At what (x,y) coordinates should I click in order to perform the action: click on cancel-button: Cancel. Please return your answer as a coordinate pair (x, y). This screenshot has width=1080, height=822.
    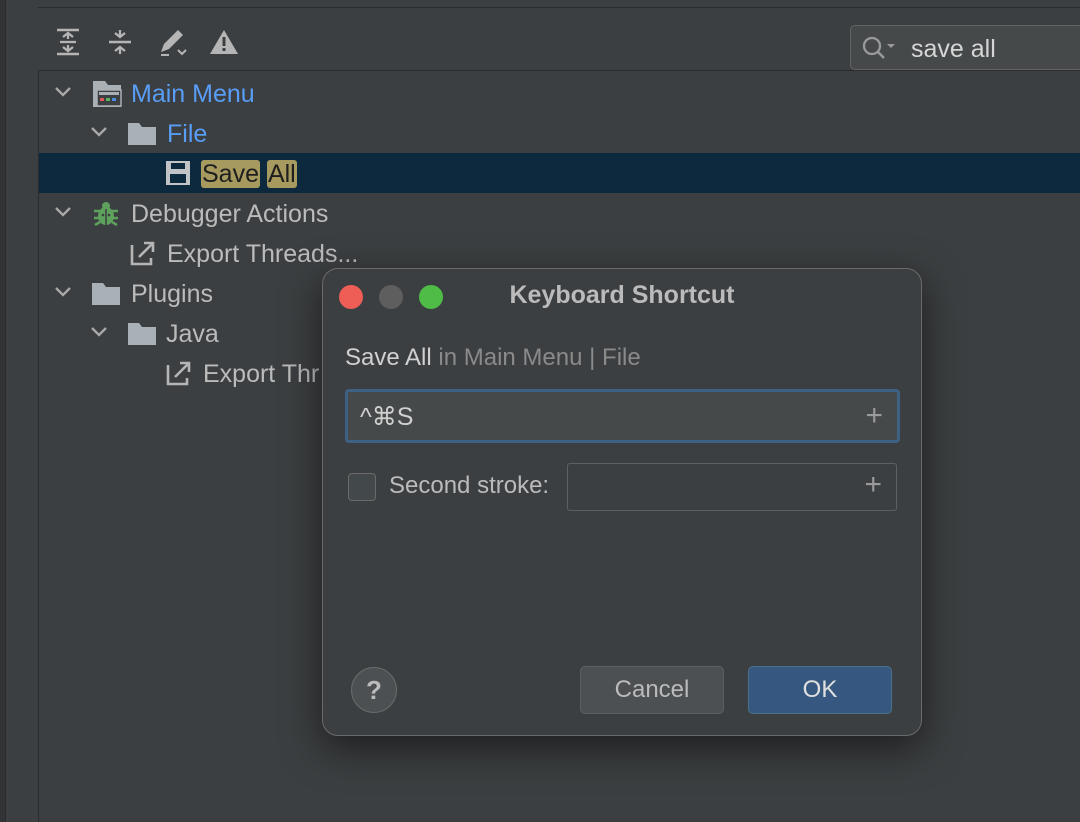
    Looking at the image, I should click on (652, 690).